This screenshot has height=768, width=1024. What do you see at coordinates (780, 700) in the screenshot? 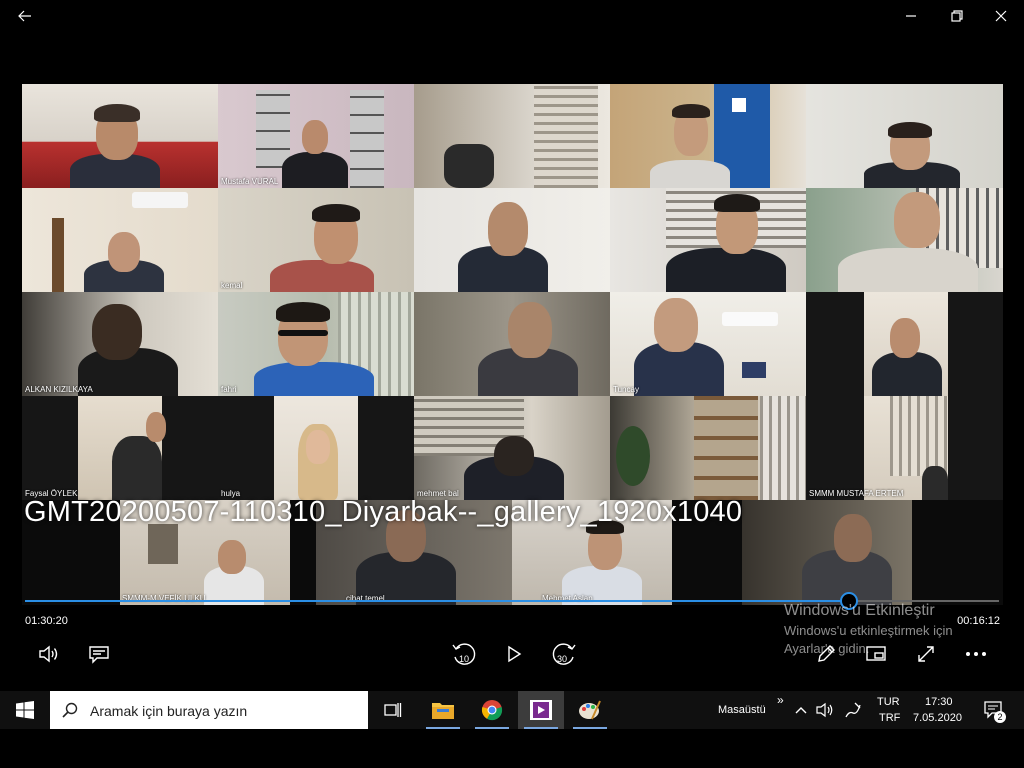
I see `toolbar-overflow-chevron-icon: »` at bounding box center [780, 700].